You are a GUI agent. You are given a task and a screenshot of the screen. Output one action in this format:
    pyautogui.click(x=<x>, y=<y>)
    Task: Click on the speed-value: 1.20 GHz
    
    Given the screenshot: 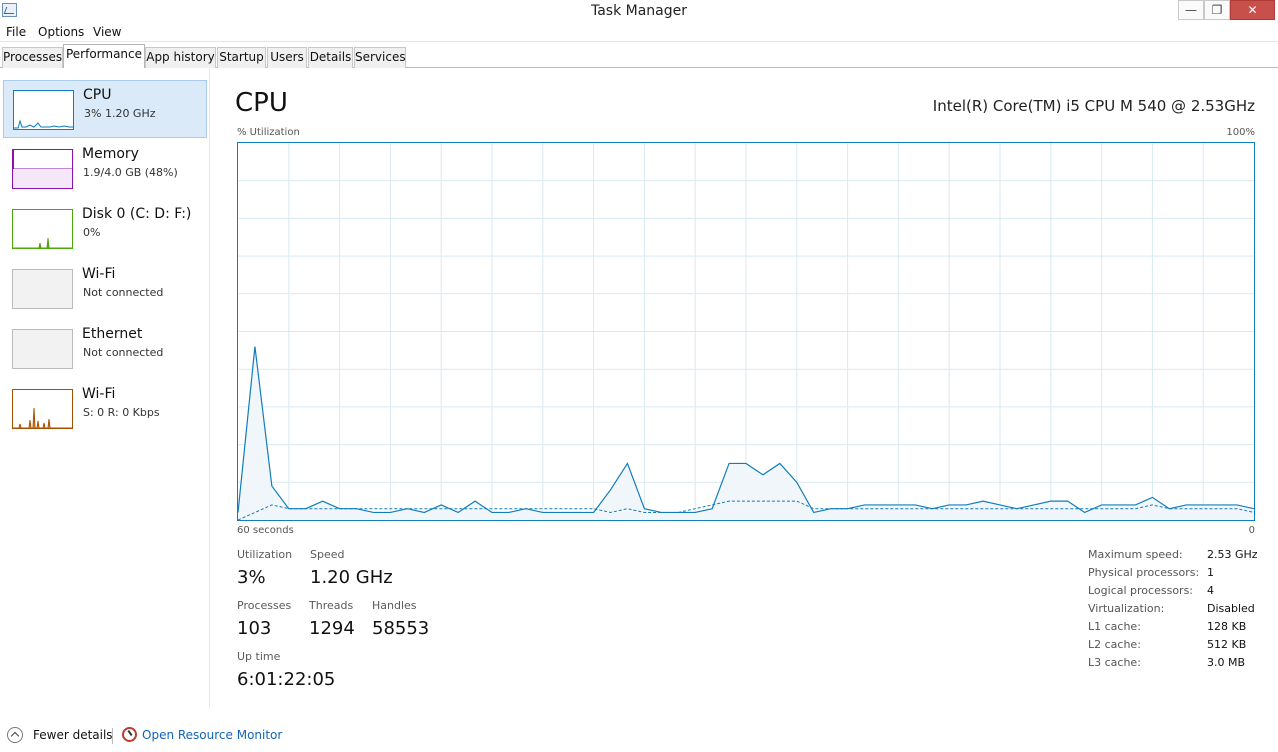 What is the action you would take?
    pyautogui.click(x=351, y=577)
    